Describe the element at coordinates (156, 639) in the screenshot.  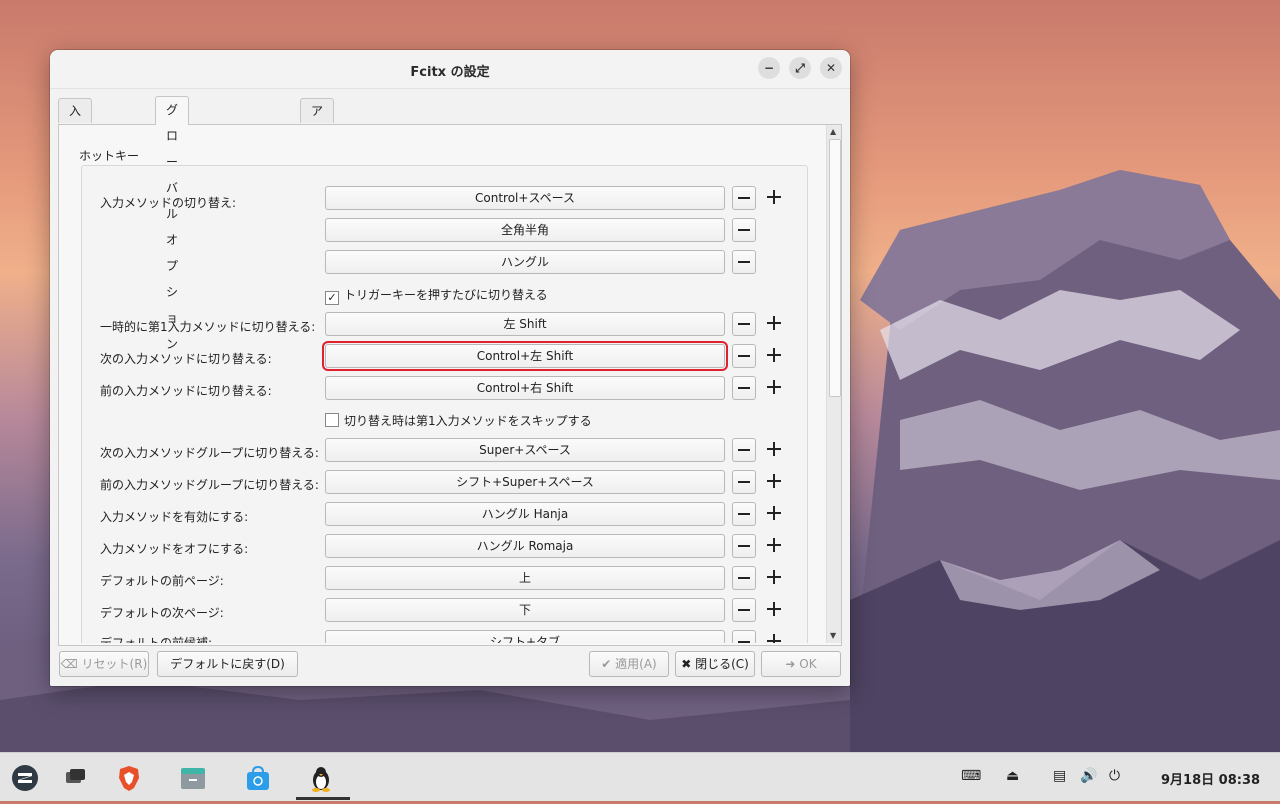
I see `prev-candidate-label: デフォルトの前候補:` at that location.